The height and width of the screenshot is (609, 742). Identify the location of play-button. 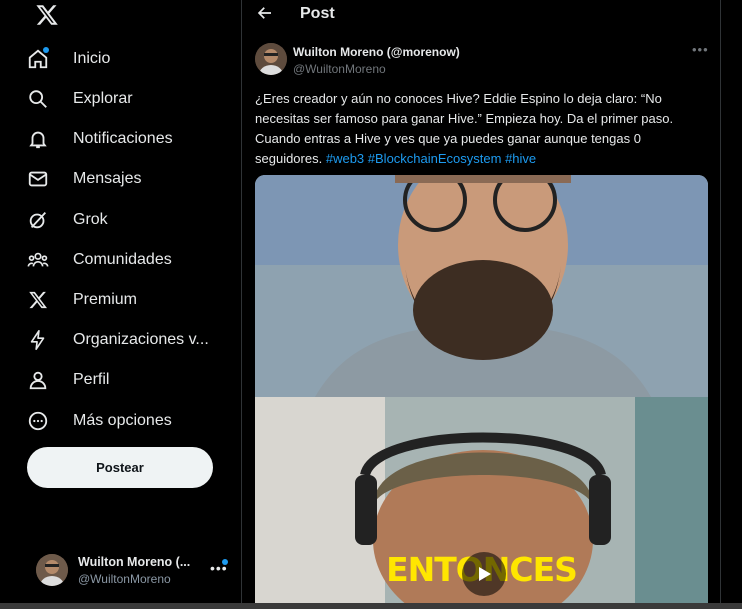
(484, 574).